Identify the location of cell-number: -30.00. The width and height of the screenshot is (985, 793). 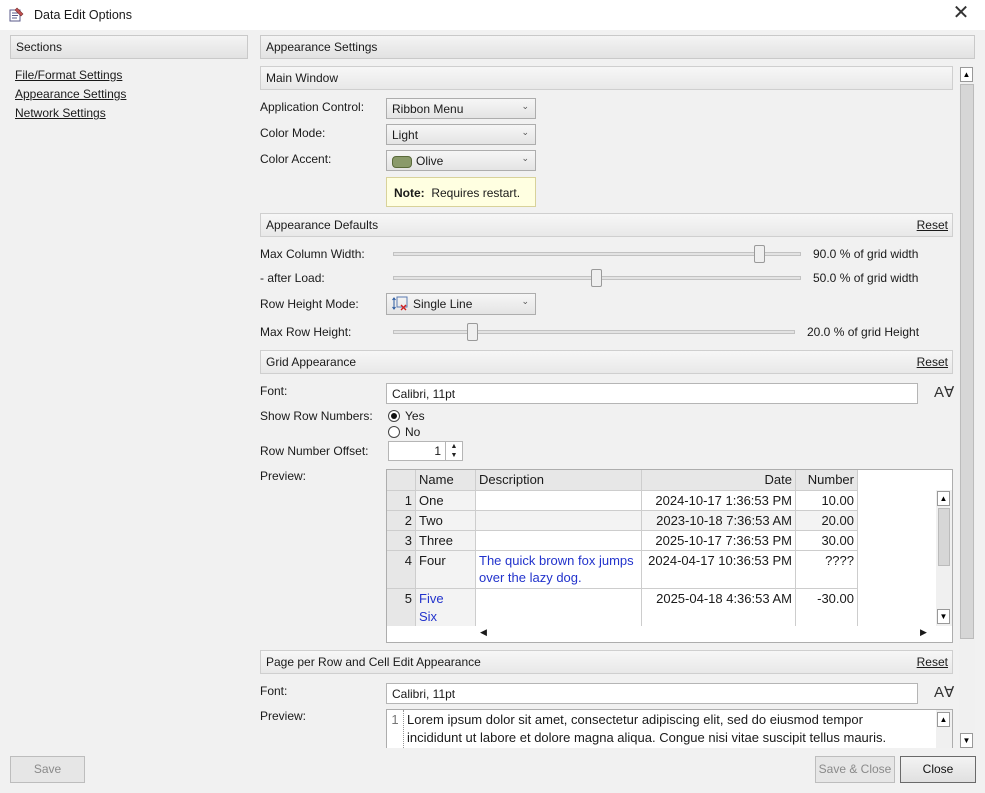
(827, 609).